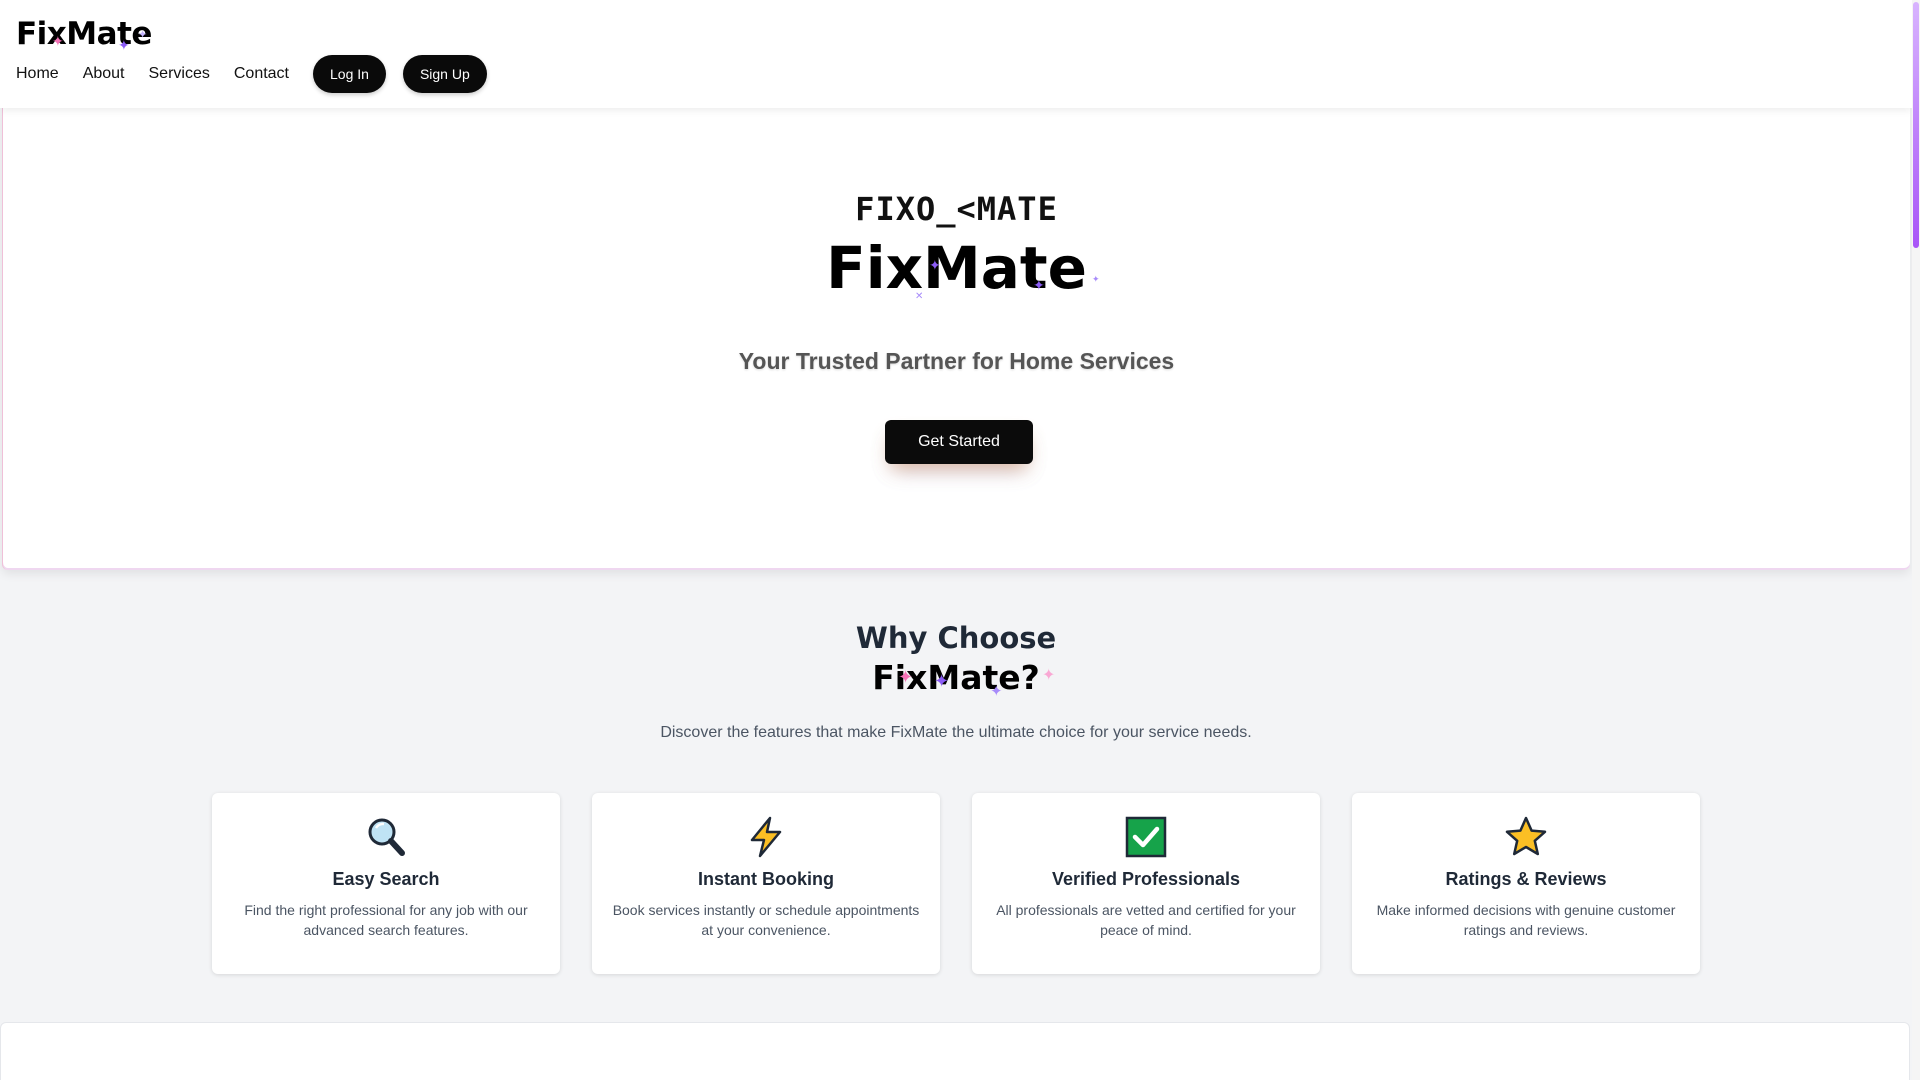 Image resolution: width=1920 pixels, height=1080 pixels. What do you see at coordinates (956, 209) in the screenshot?
I see `hero-code-text: FIXO_<MATE` at bounding box center [956, 209].